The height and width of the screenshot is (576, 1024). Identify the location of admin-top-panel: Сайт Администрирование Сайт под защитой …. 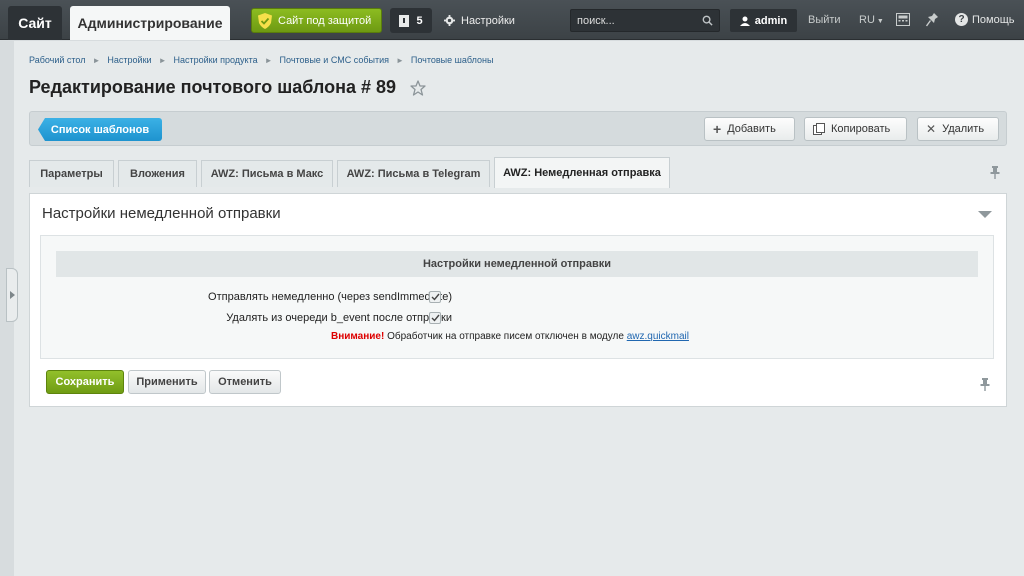
(512, 20).